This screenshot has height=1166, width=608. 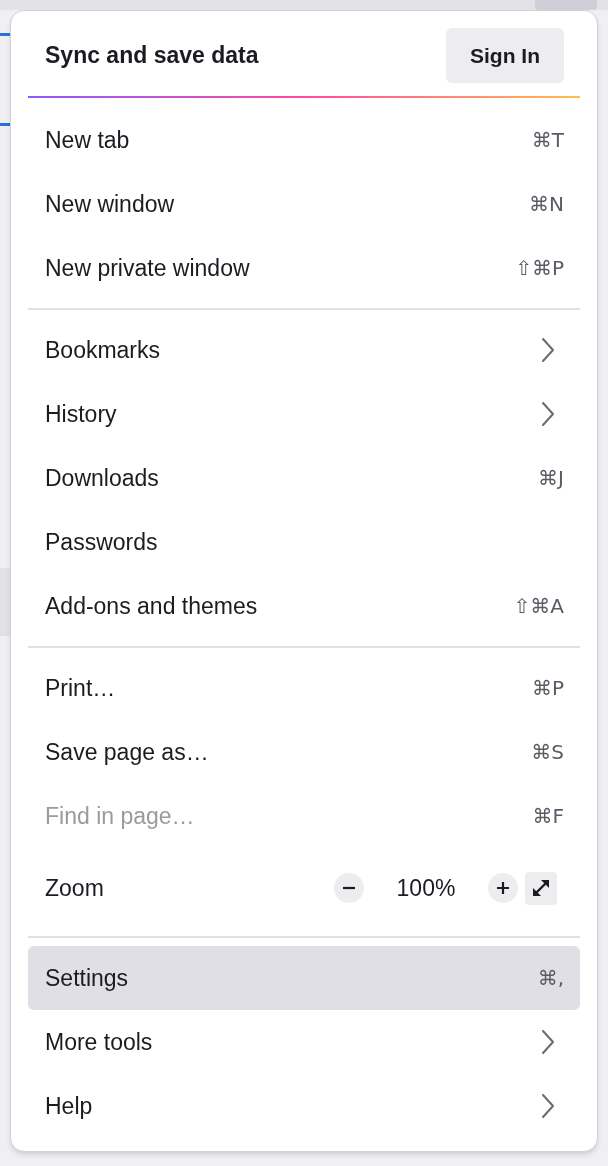 What do you see at coordinates (304, 350) in the screenshot?
I see `menu-item: Bookmarks` at bounding box center [304, 350].